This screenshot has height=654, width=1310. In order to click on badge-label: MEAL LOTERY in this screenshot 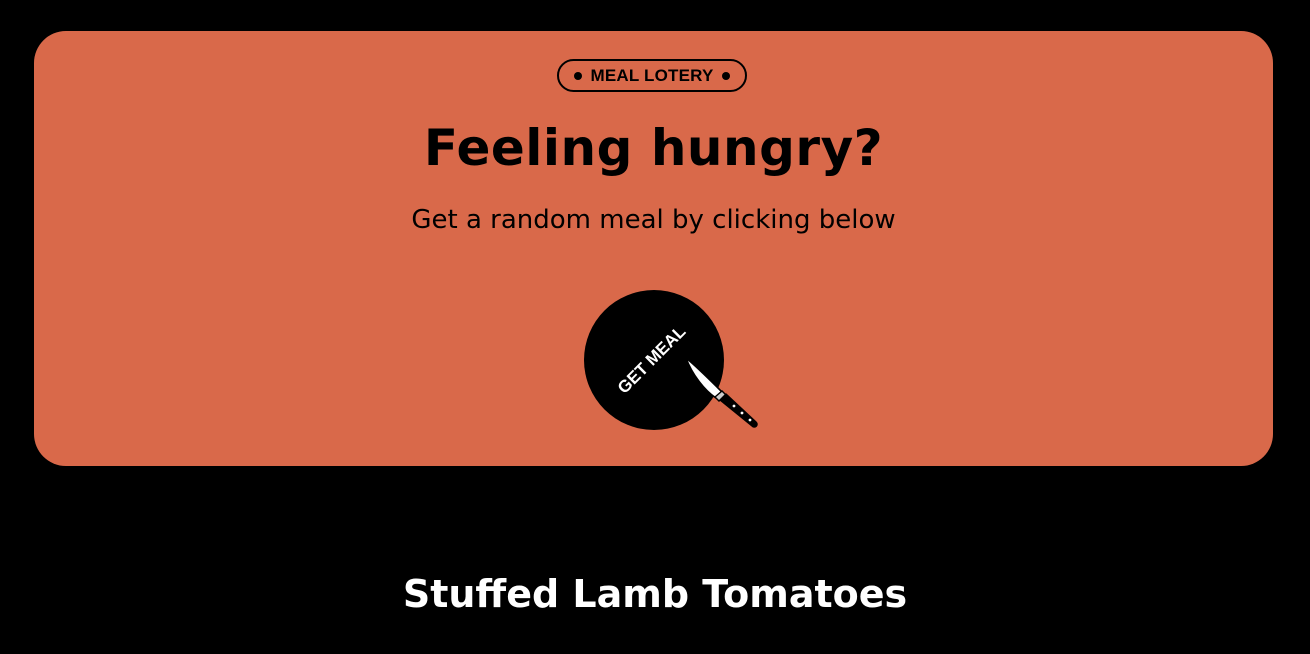, I will do `click(652, 75)`.